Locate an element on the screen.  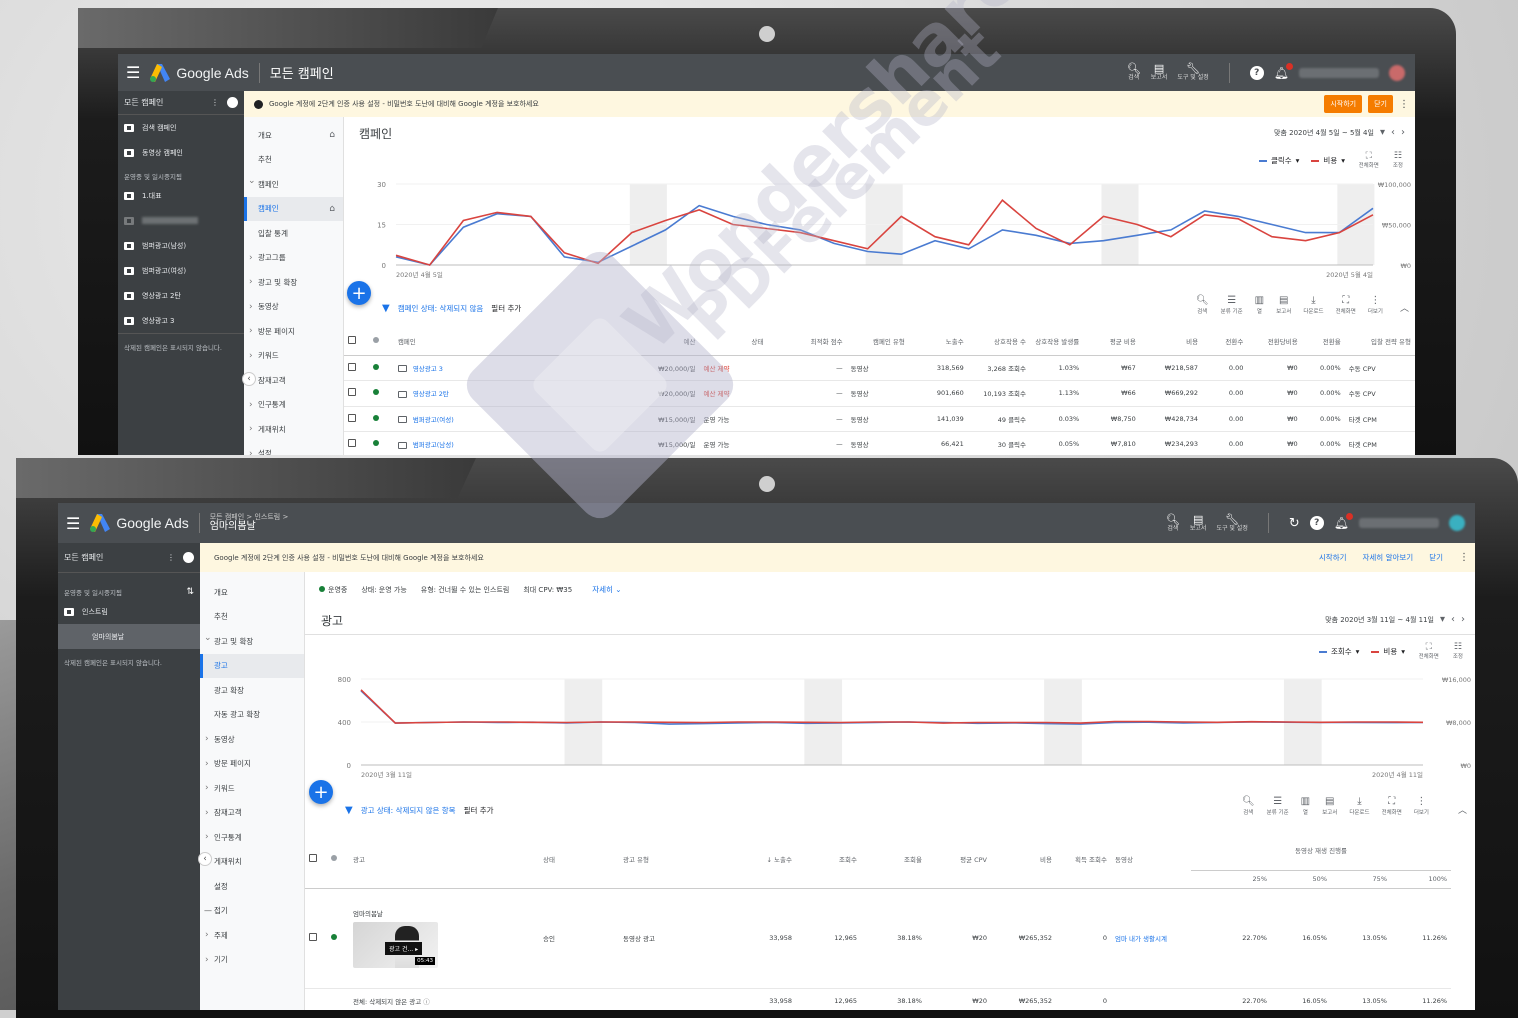
column-header: 광고 유형 is located at coordinates (666, 859).